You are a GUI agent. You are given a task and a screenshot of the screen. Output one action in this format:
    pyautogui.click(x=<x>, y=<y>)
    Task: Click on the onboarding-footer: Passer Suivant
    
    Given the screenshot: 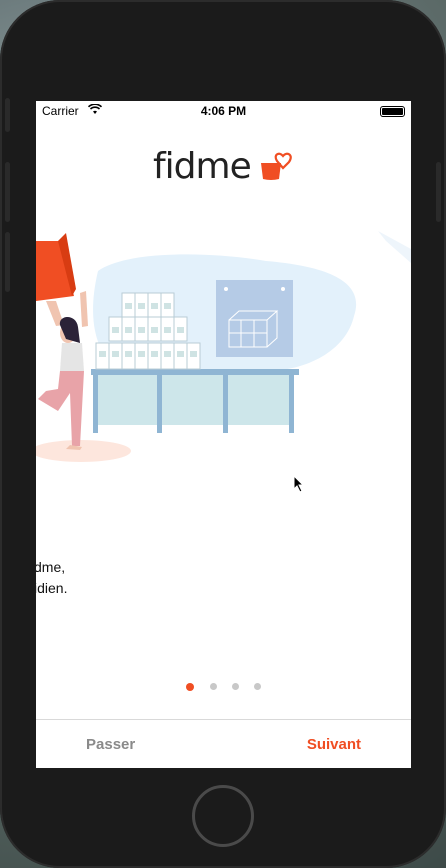 What is the action you would take?
    pyautogui.click(x=223, y=743)
    